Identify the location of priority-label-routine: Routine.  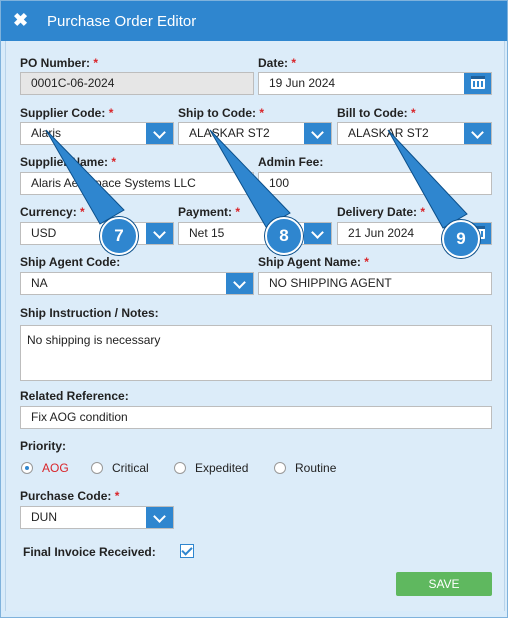
(316, 468).